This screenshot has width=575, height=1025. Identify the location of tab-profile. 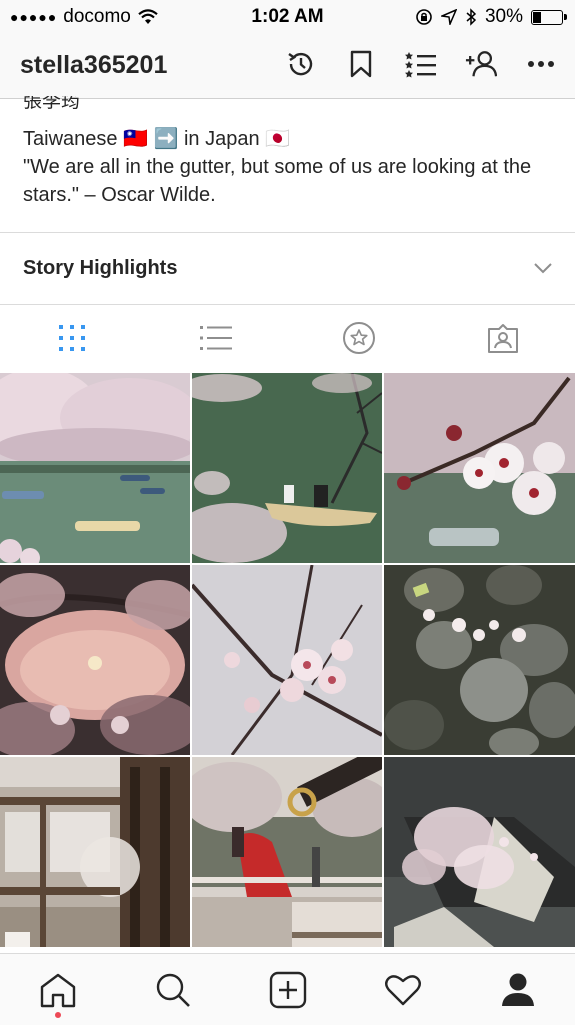
(517, 989).